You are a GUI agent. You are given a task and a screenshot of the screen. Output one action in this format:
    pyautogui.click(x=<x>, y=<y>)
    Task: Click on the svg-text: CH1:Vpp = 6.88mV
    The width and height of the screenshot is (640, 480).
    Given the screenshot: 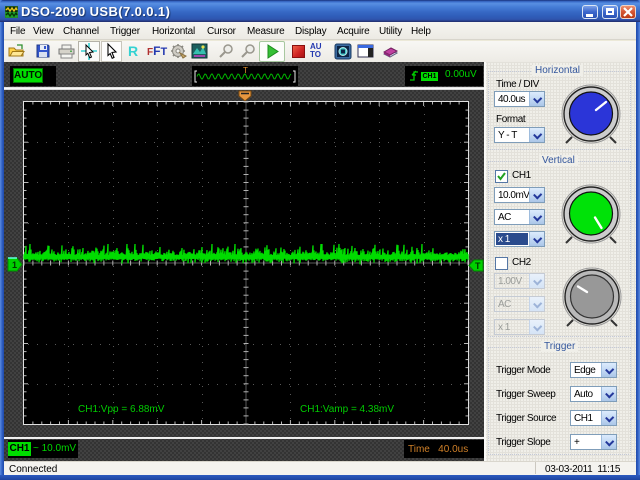 What is the action you would take?
    pyautogui.click(x=121, y=409)
    